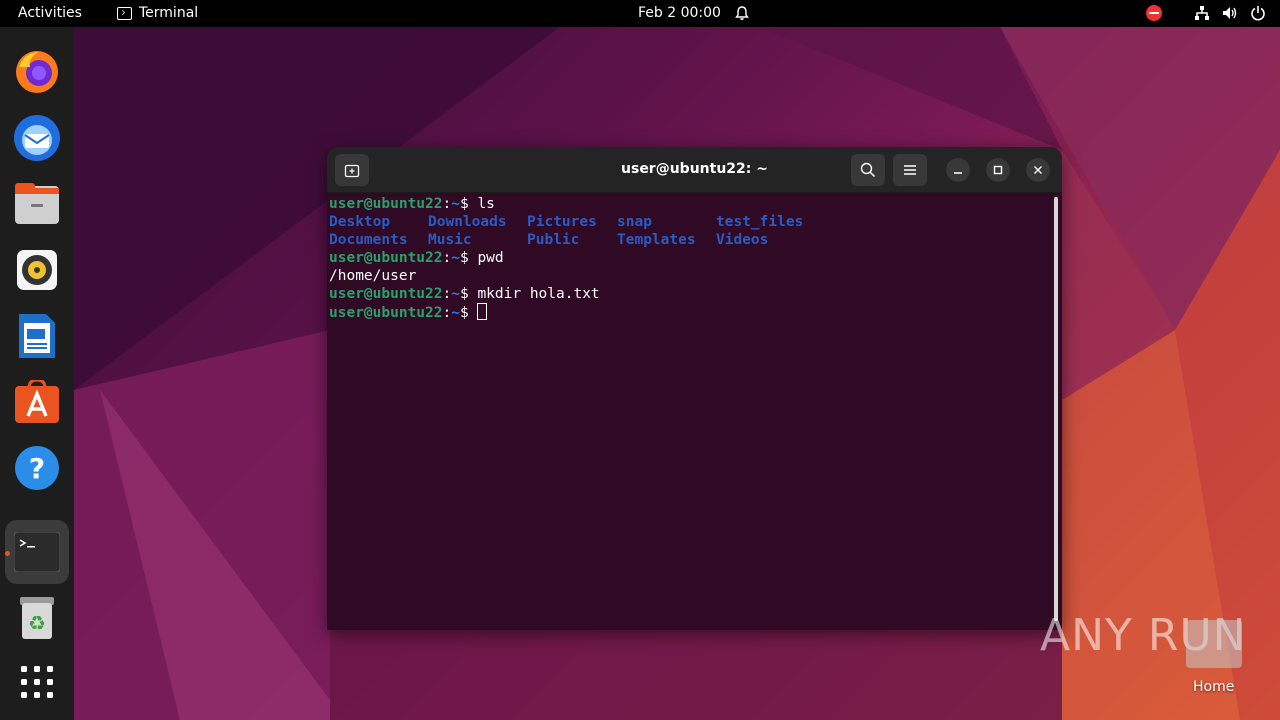  What do you see at coordinates (1202, 13) in the screenshot?
I see `network-wired-icon` at bounding box center [1202, 13].